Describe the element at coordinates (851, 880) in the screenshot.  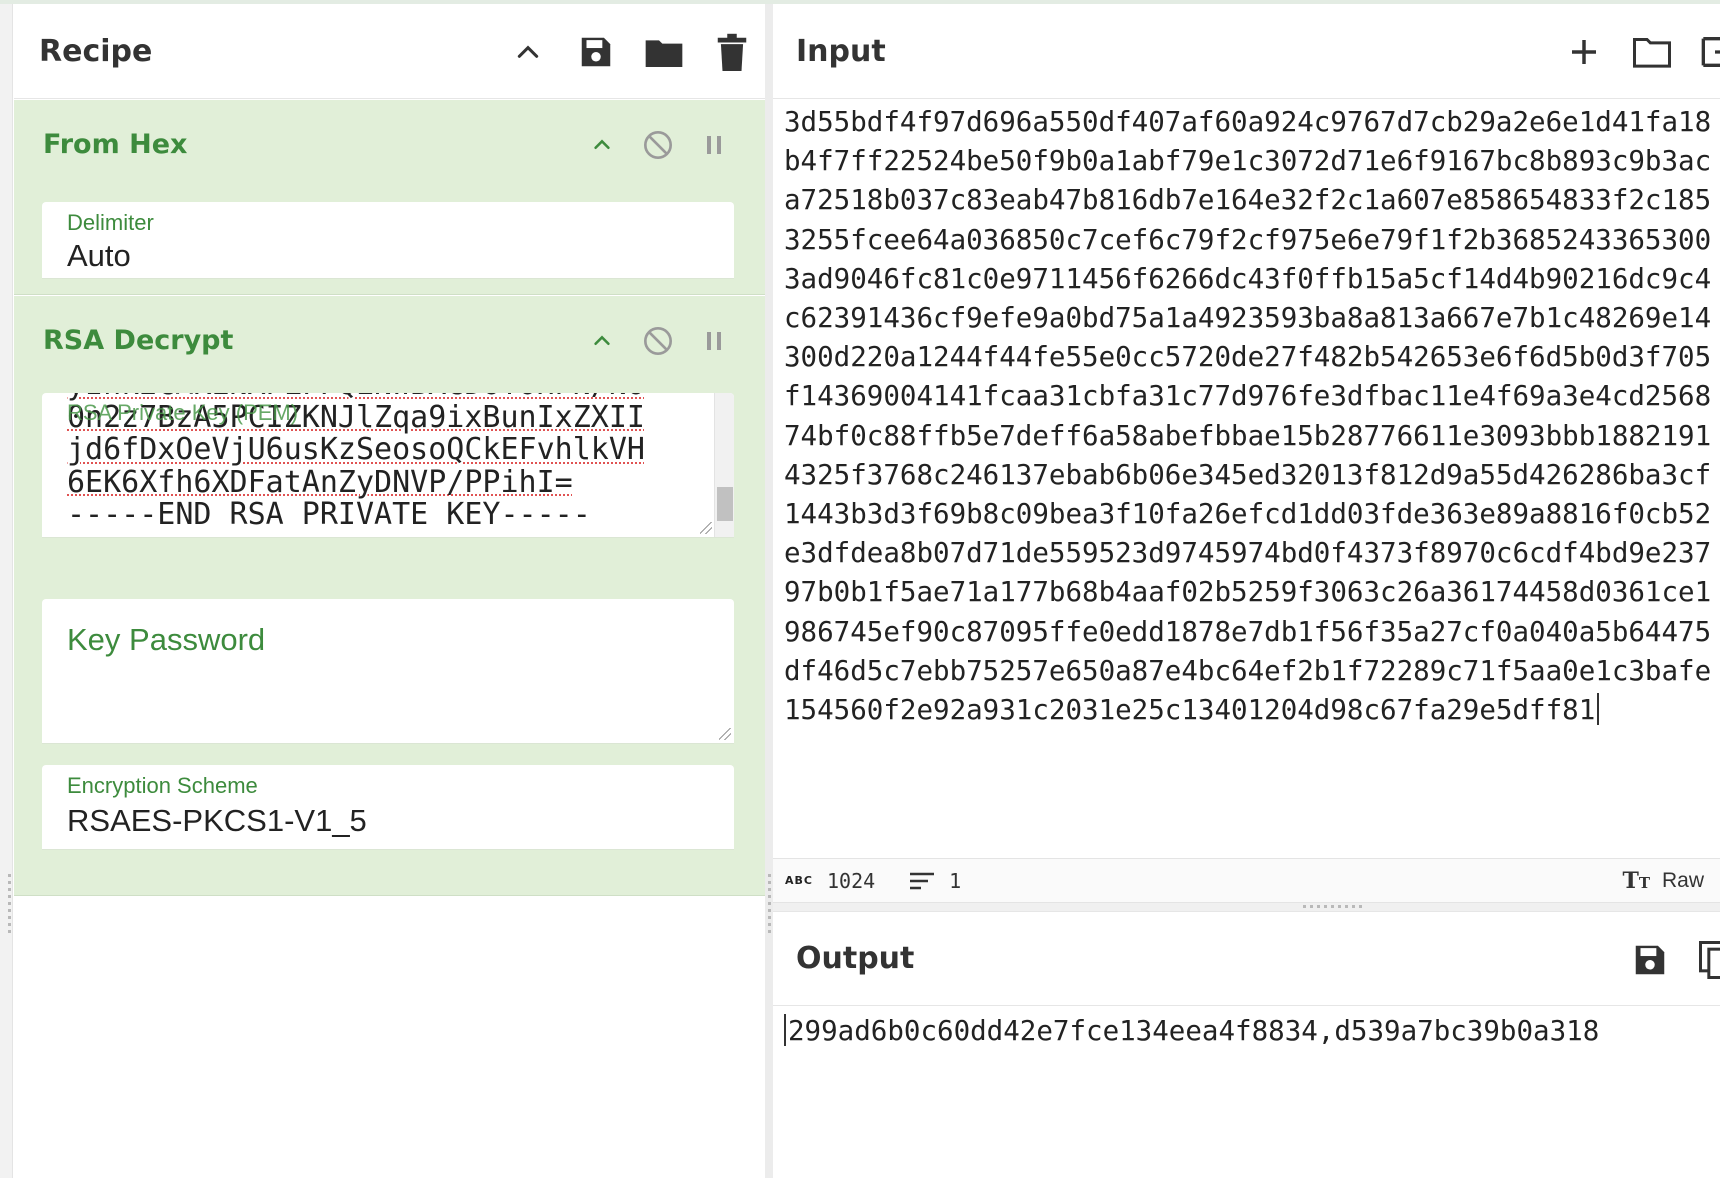
I see `char-count-value: 1024` at that location.